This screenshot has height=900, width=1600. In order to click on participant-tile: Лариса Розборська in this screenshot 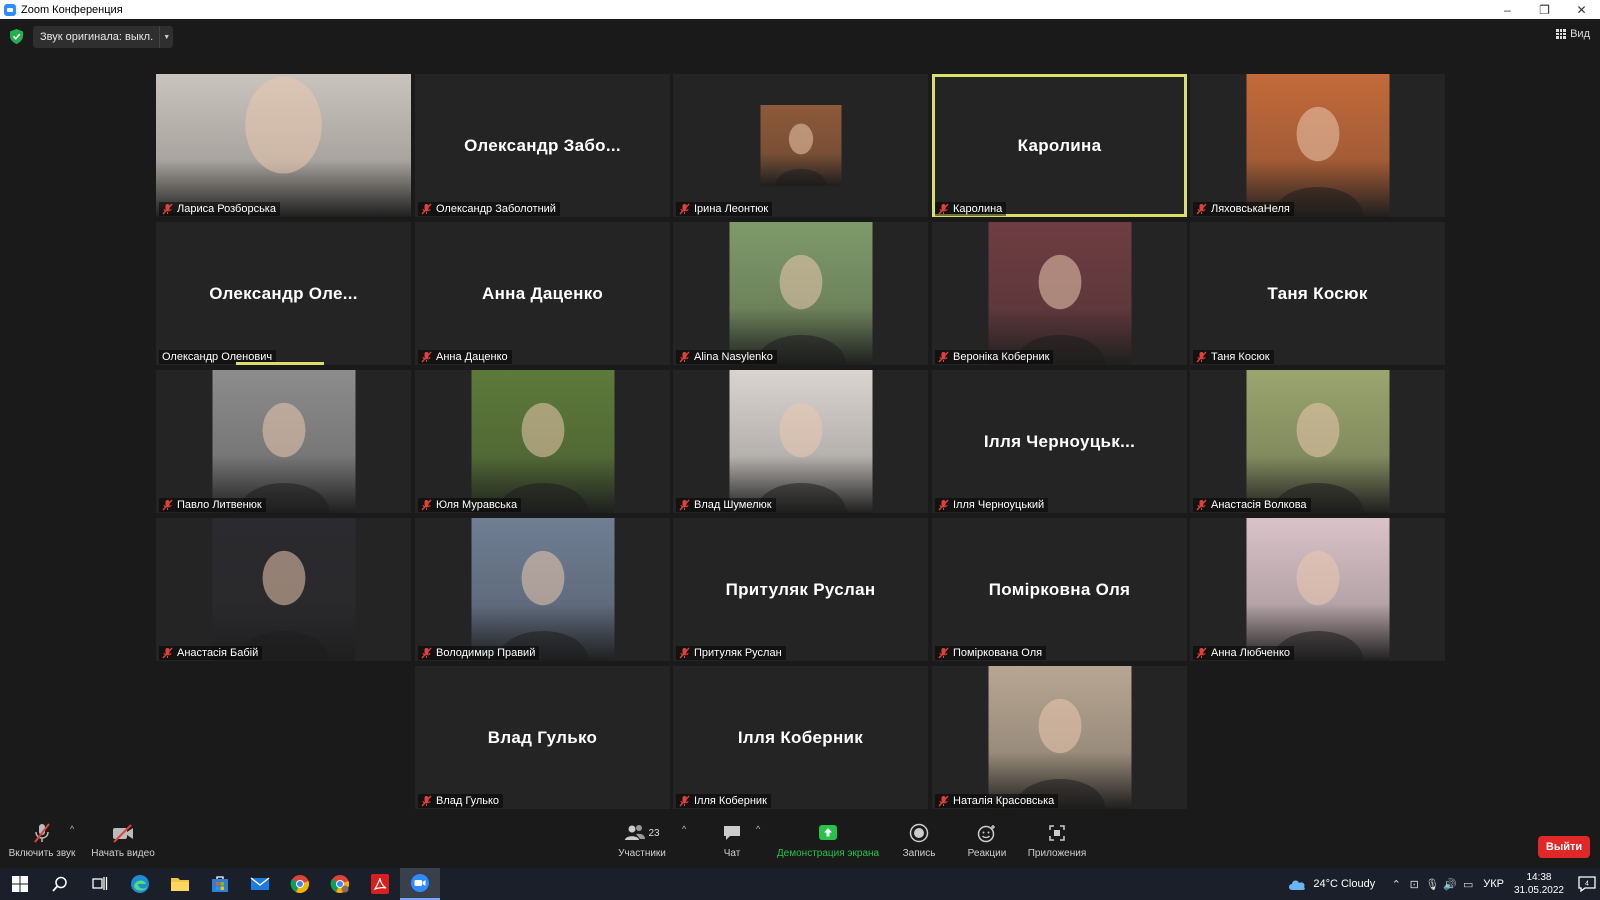, I will do `click(283, 145)`.